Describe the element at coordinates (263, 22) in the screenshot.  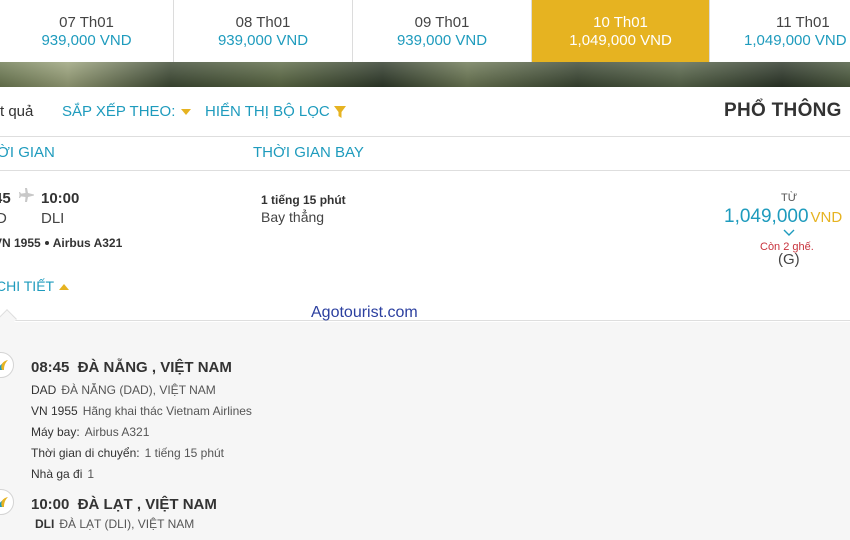
I see `date-tab-date: 08 Th01` at that location.